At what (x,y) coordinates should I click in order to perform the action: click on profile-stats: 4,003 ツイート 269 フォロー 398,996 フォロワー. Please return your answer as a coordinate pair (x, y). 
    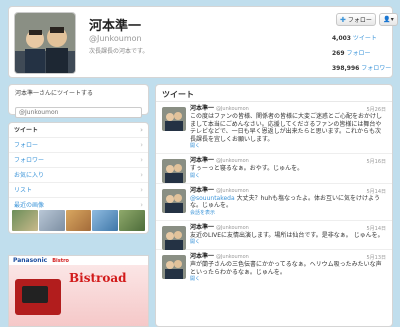
    Looking at the image, I should click on (362, 53).